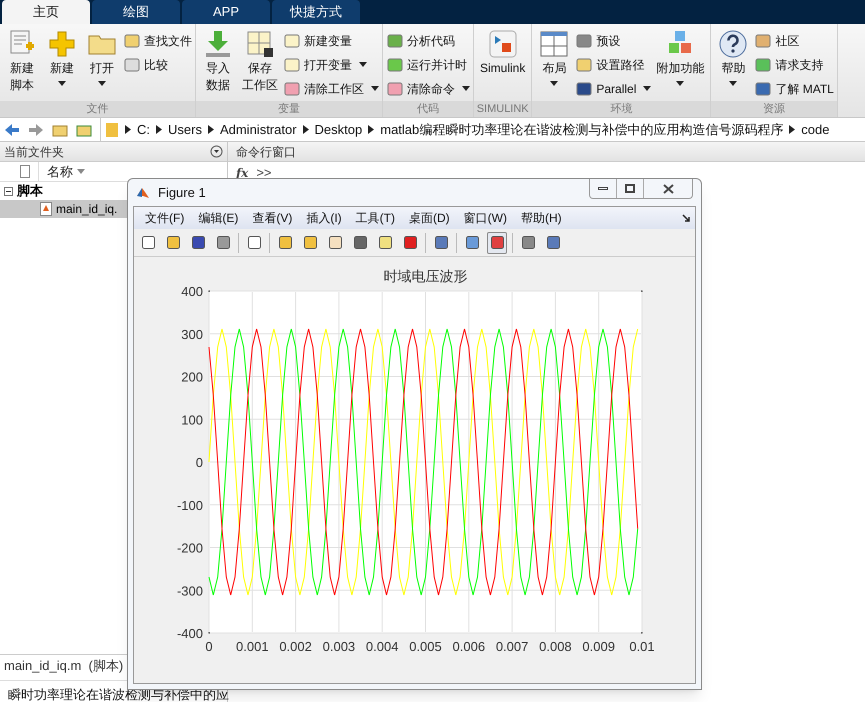 The height and width of the screenshot is (702, 865). I want to click on command-prompt: >>, so click(264, 173).